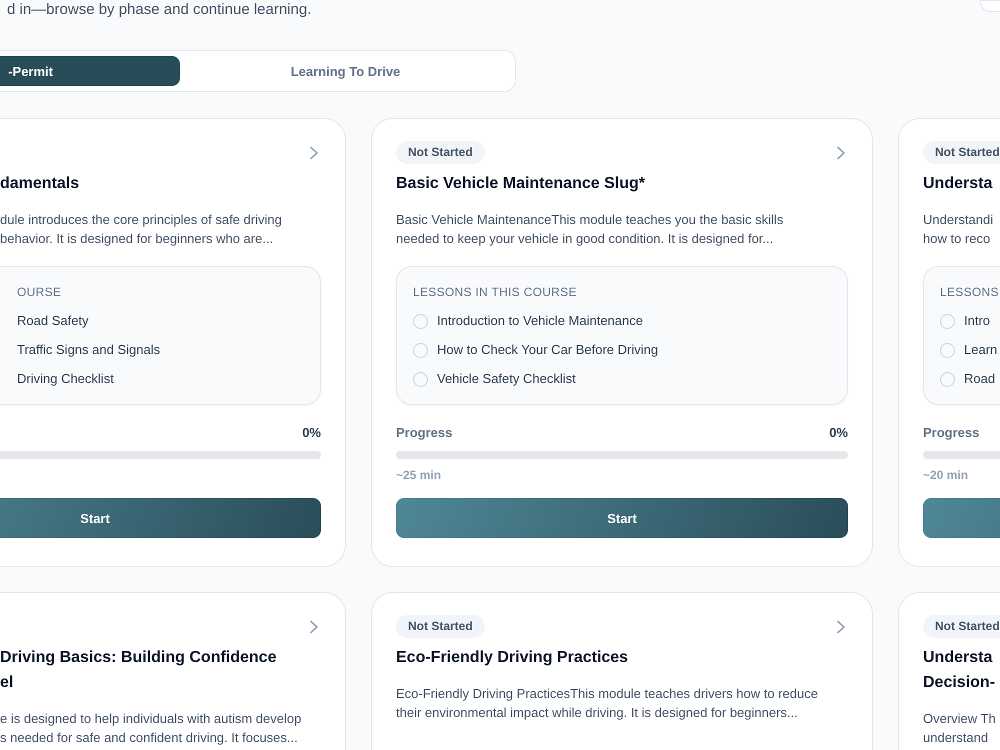  I want to click on phase-tab: -Permit, so click(90, 71).